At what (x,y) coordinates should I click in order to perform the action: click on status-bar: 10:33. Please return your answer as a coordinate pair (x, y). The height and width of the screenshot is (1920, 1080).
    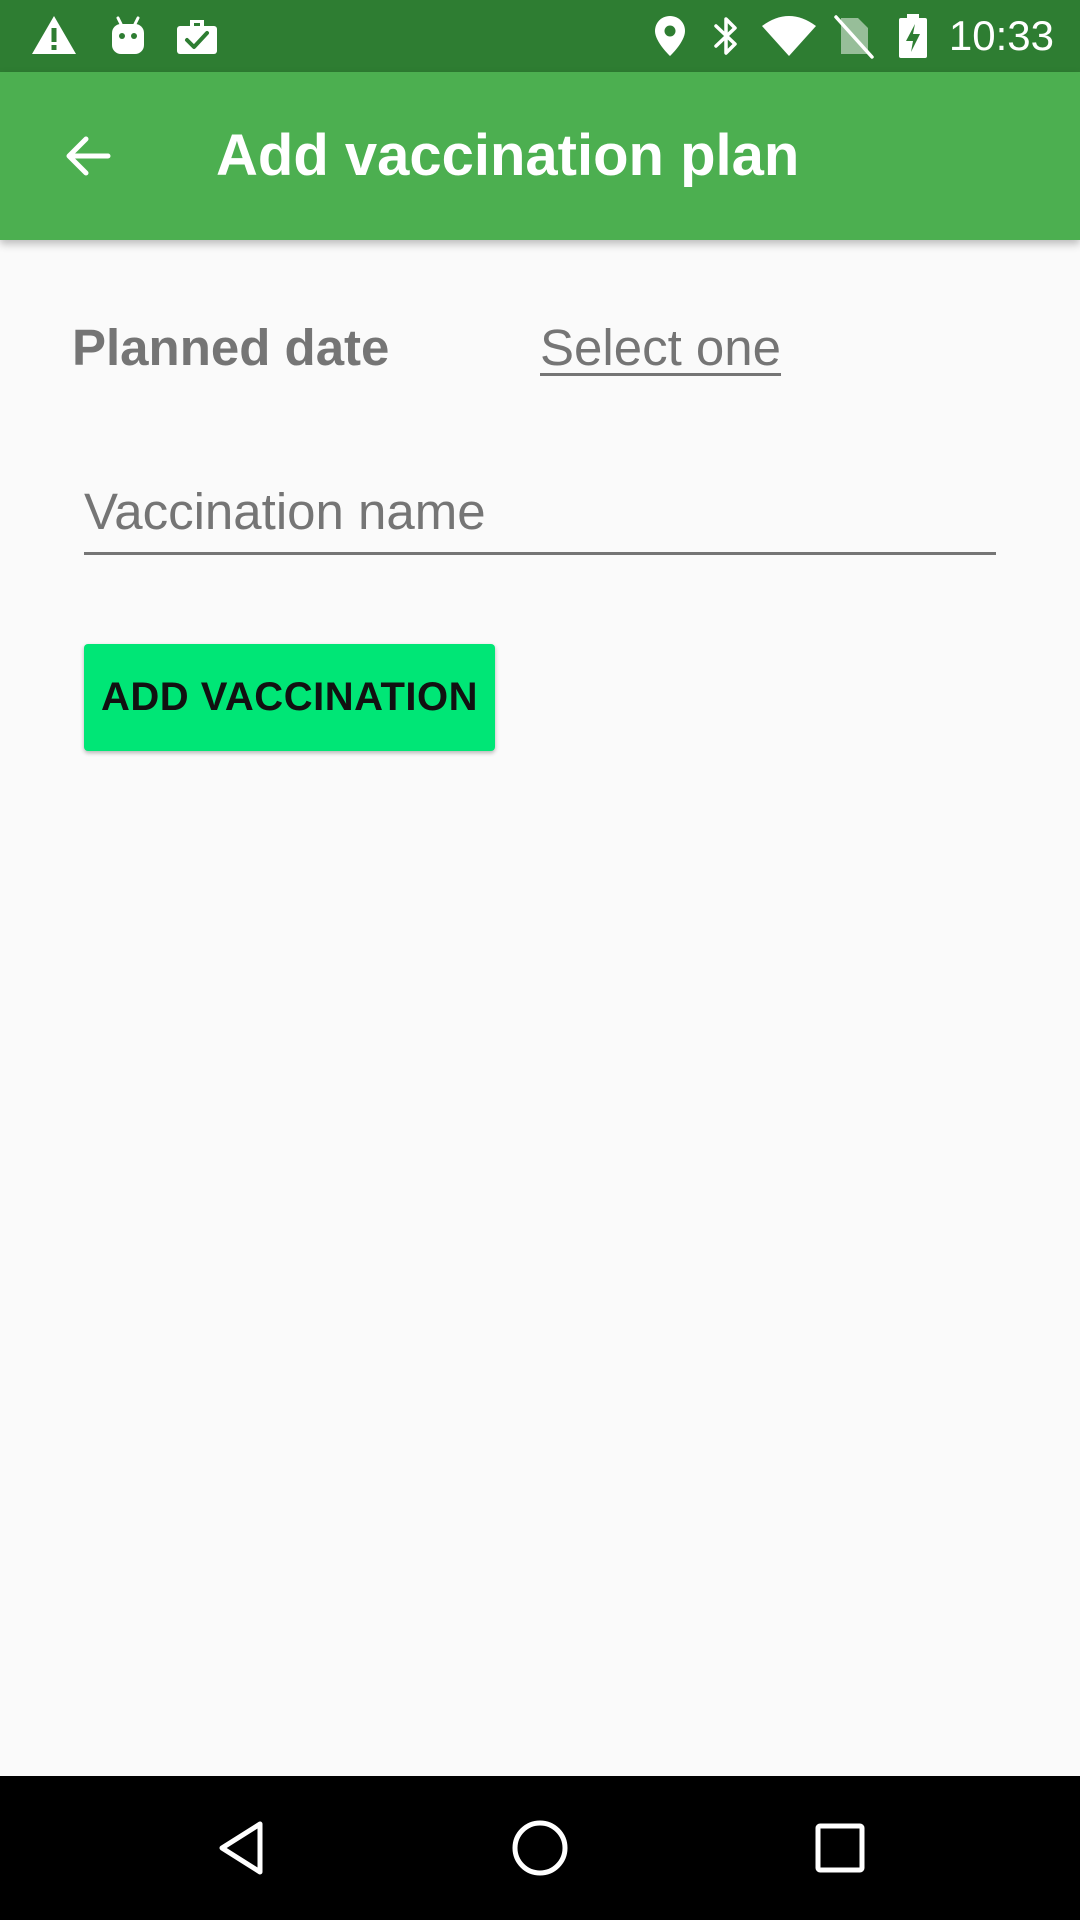
    Looking at the image, I should click on (540, 36).